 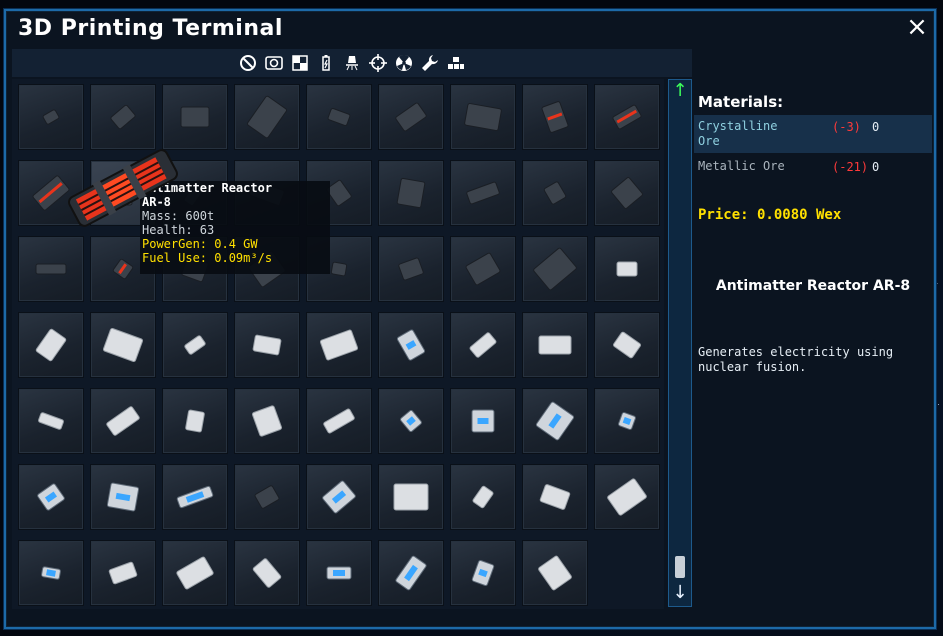 What do you see at coordinates (850, 167) in the screenshot?
I see `material-required: (-21)` at bounding box center [850, 167].